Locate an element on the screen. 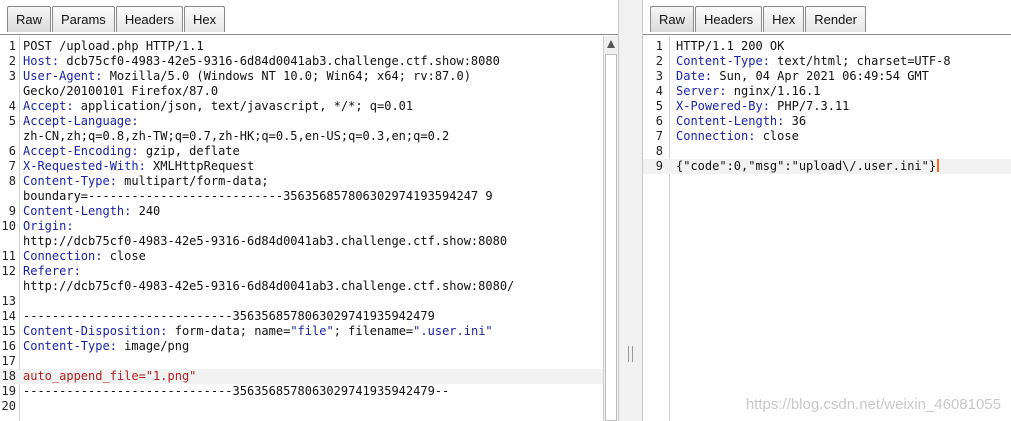  line-text: X-Requested-With: XMLHttpRequest is located at coordinates (138, 166).